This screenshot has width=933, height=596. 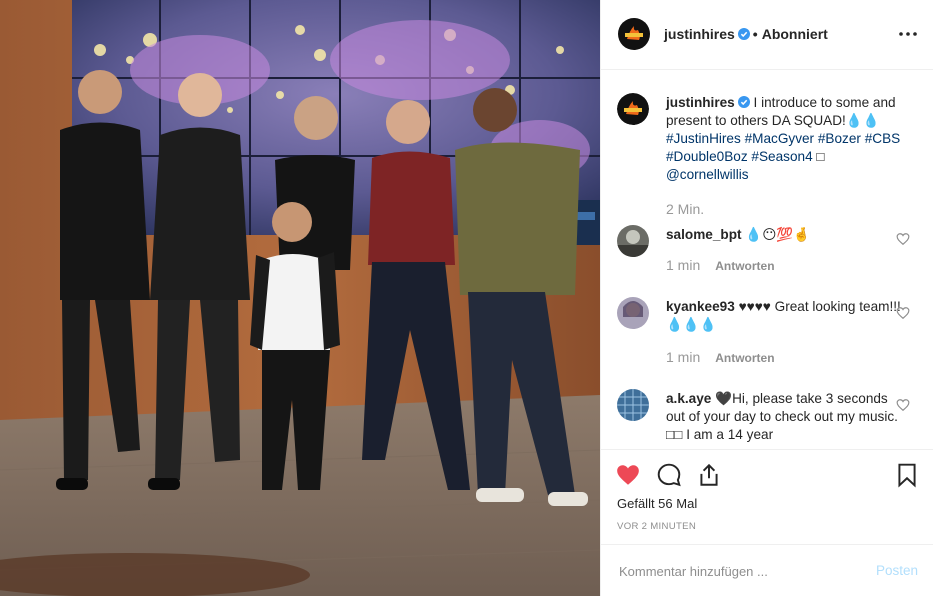 I want to click on comment-body: 💧😶💯🤞, so click(x=778, y=234).